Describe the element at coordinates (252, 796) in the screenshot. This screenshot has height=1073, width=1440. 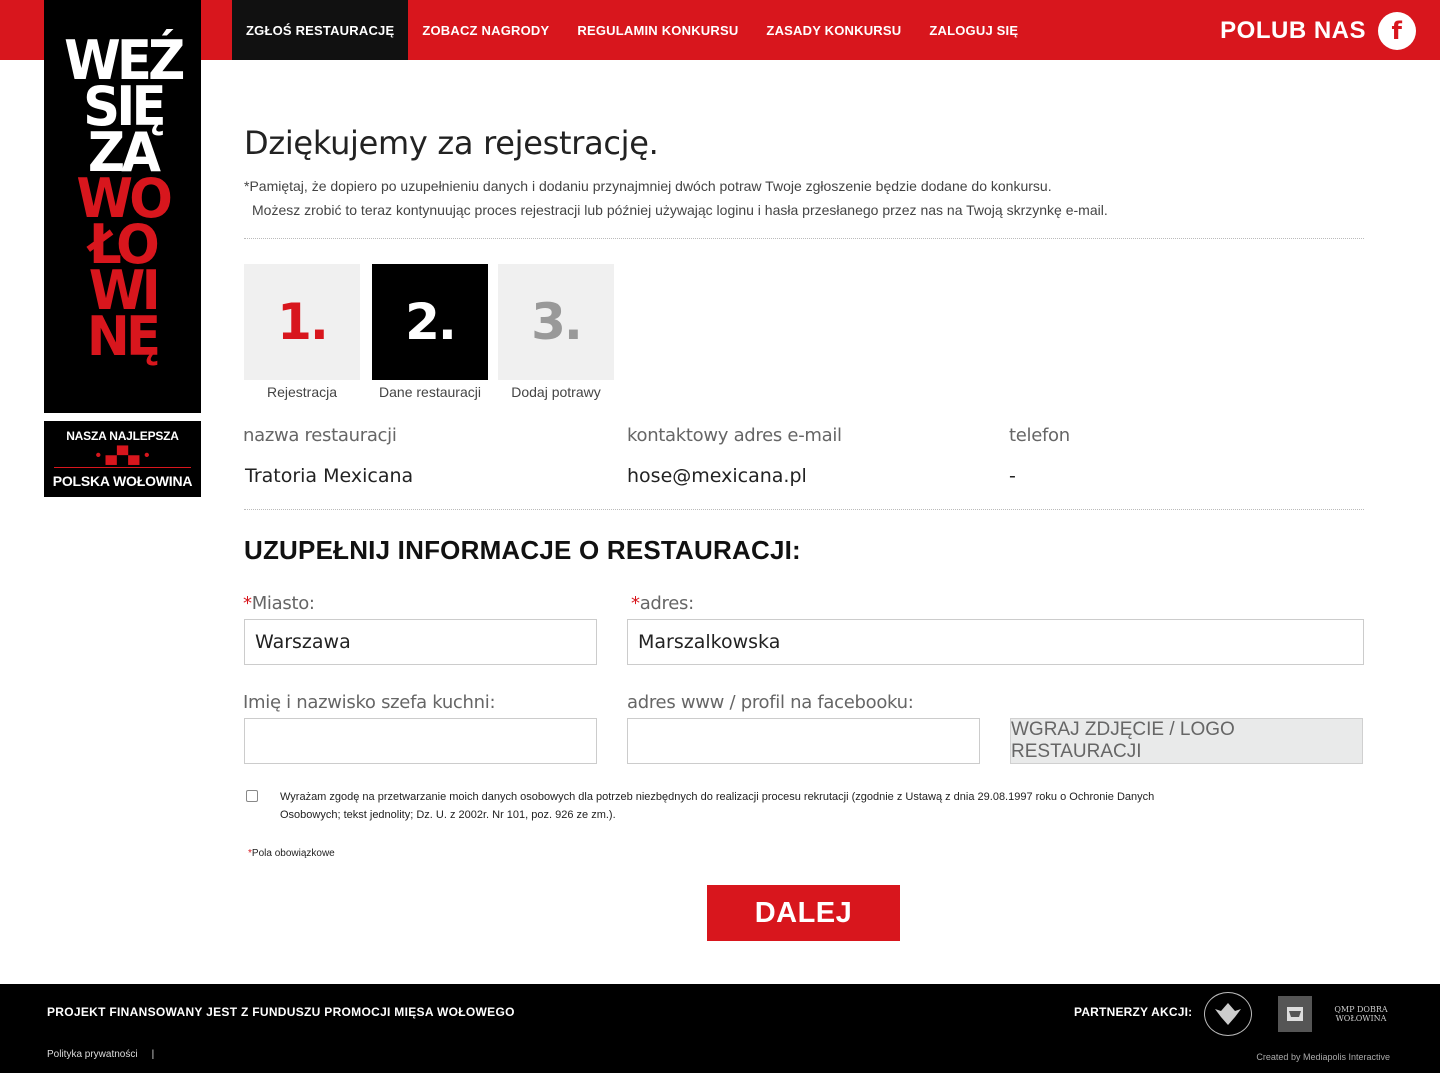
I see `consent-checkbox` at that location.